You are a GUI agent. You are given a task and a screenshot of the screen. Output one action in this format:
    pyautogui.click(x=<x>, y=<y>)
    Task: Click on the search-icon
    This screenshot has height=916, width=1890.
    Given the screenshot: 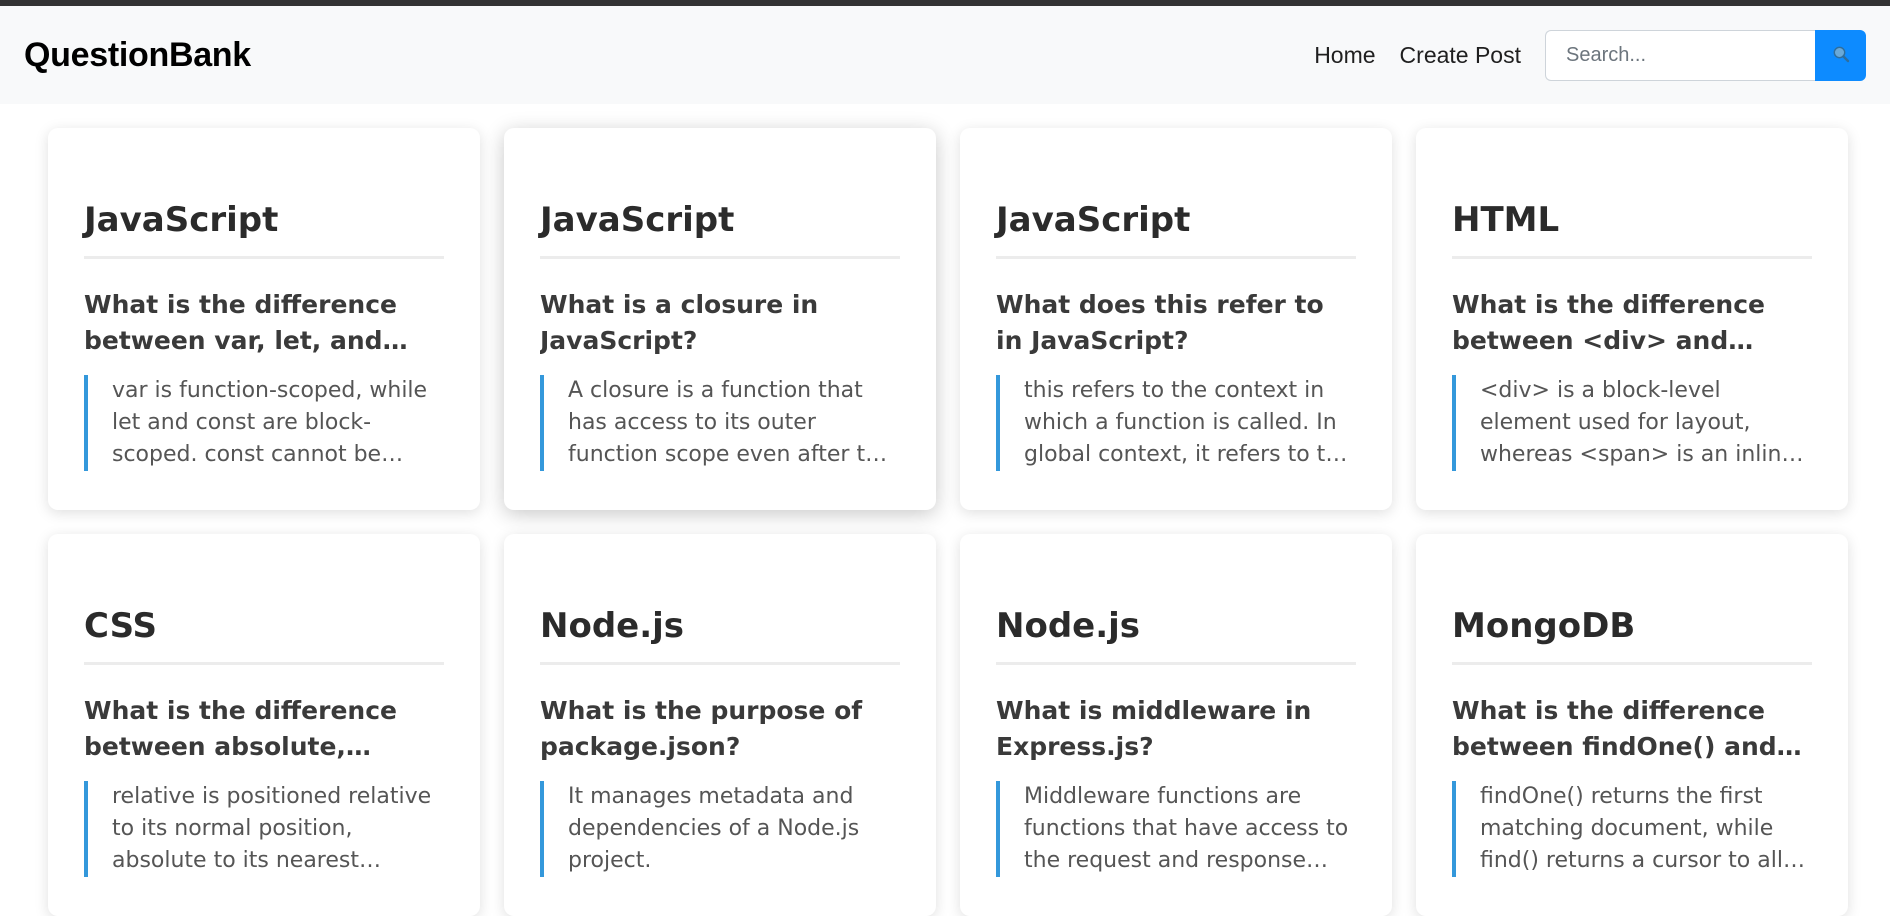 What is the action you would take?
    pyautogui.click(x=1841, y=55)
    